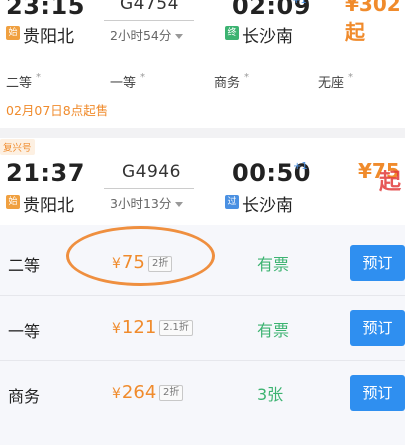  I want to click on lowest-price: ¥302起, so click(373, 22).